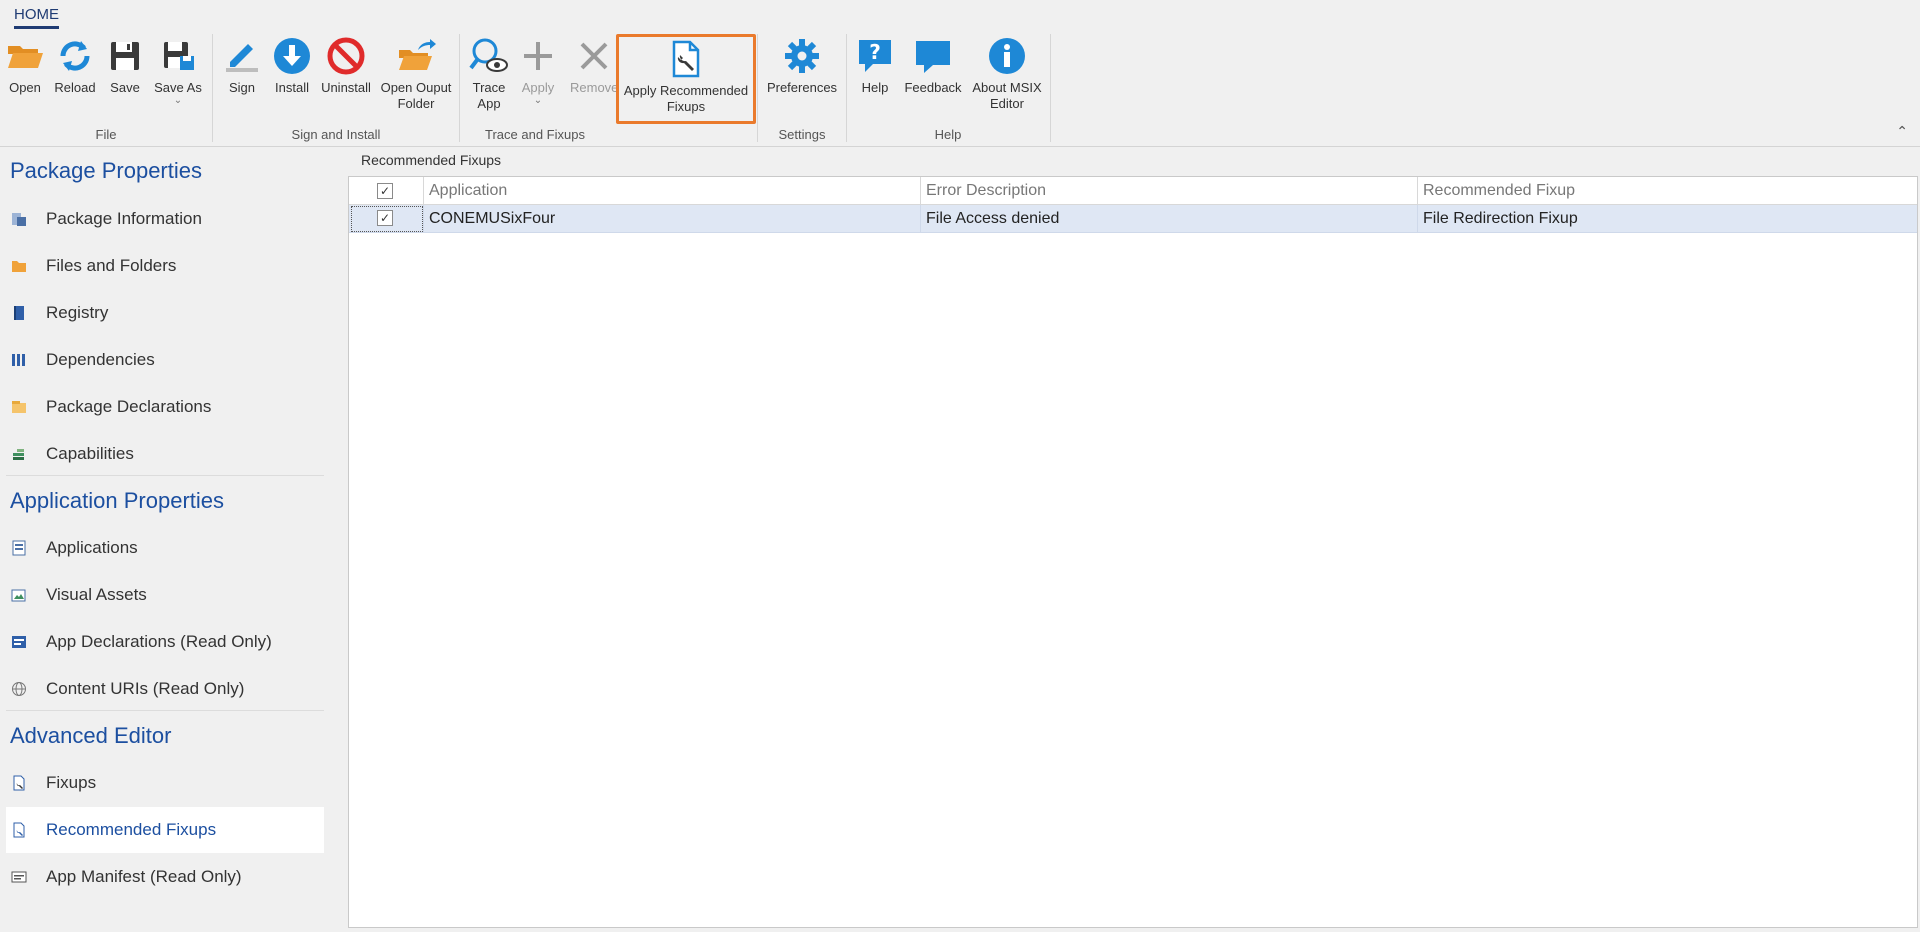 This screenshot has height=932, width=1920. What do you see at coordinates (671, 219) in the screenshot?
I see `cell-application: CONEMUSixFour` at bounding box center [671, 219].